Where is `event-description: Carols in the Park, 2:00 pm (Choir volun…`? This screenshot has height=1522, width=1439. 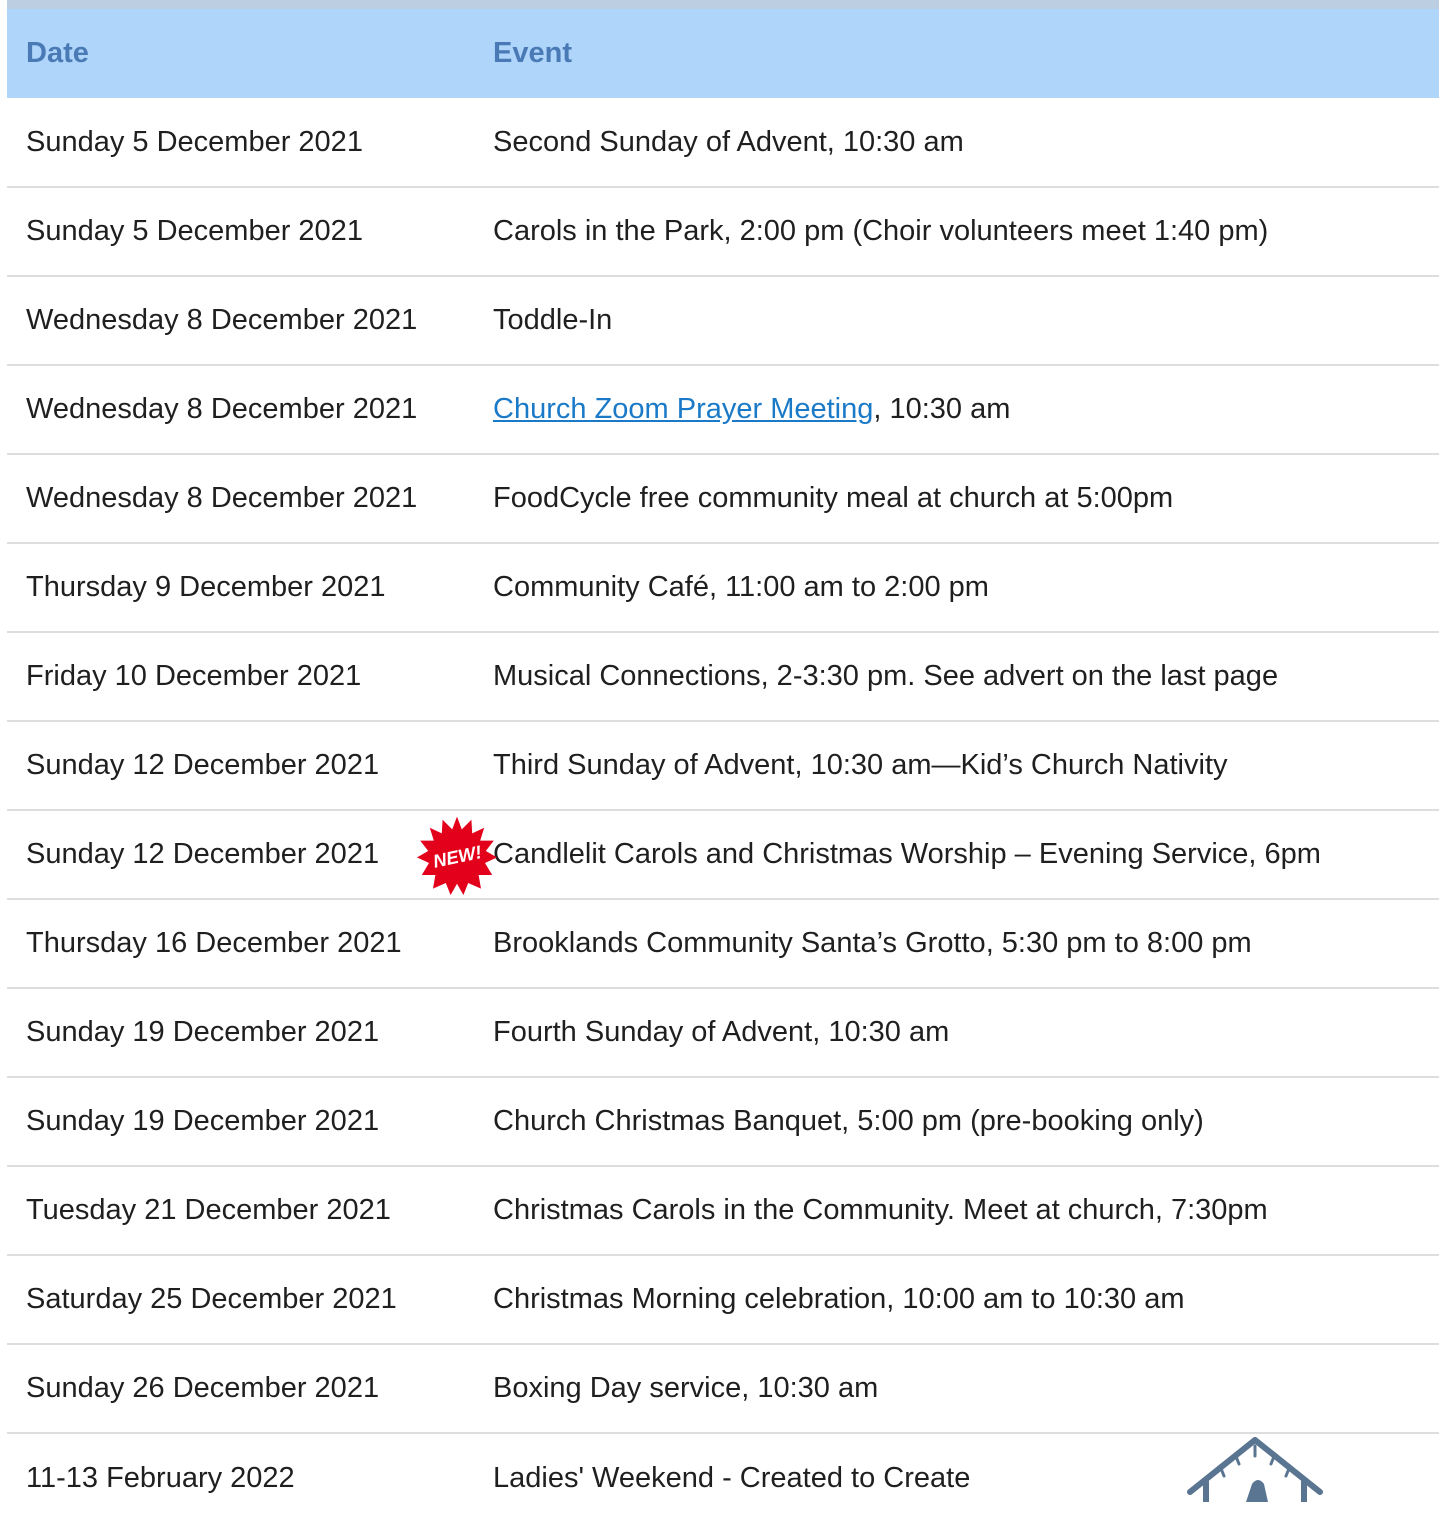 event-description: Carols in the Park, 2:00 pm (Choir volun… is located at coordinates (881, 231).